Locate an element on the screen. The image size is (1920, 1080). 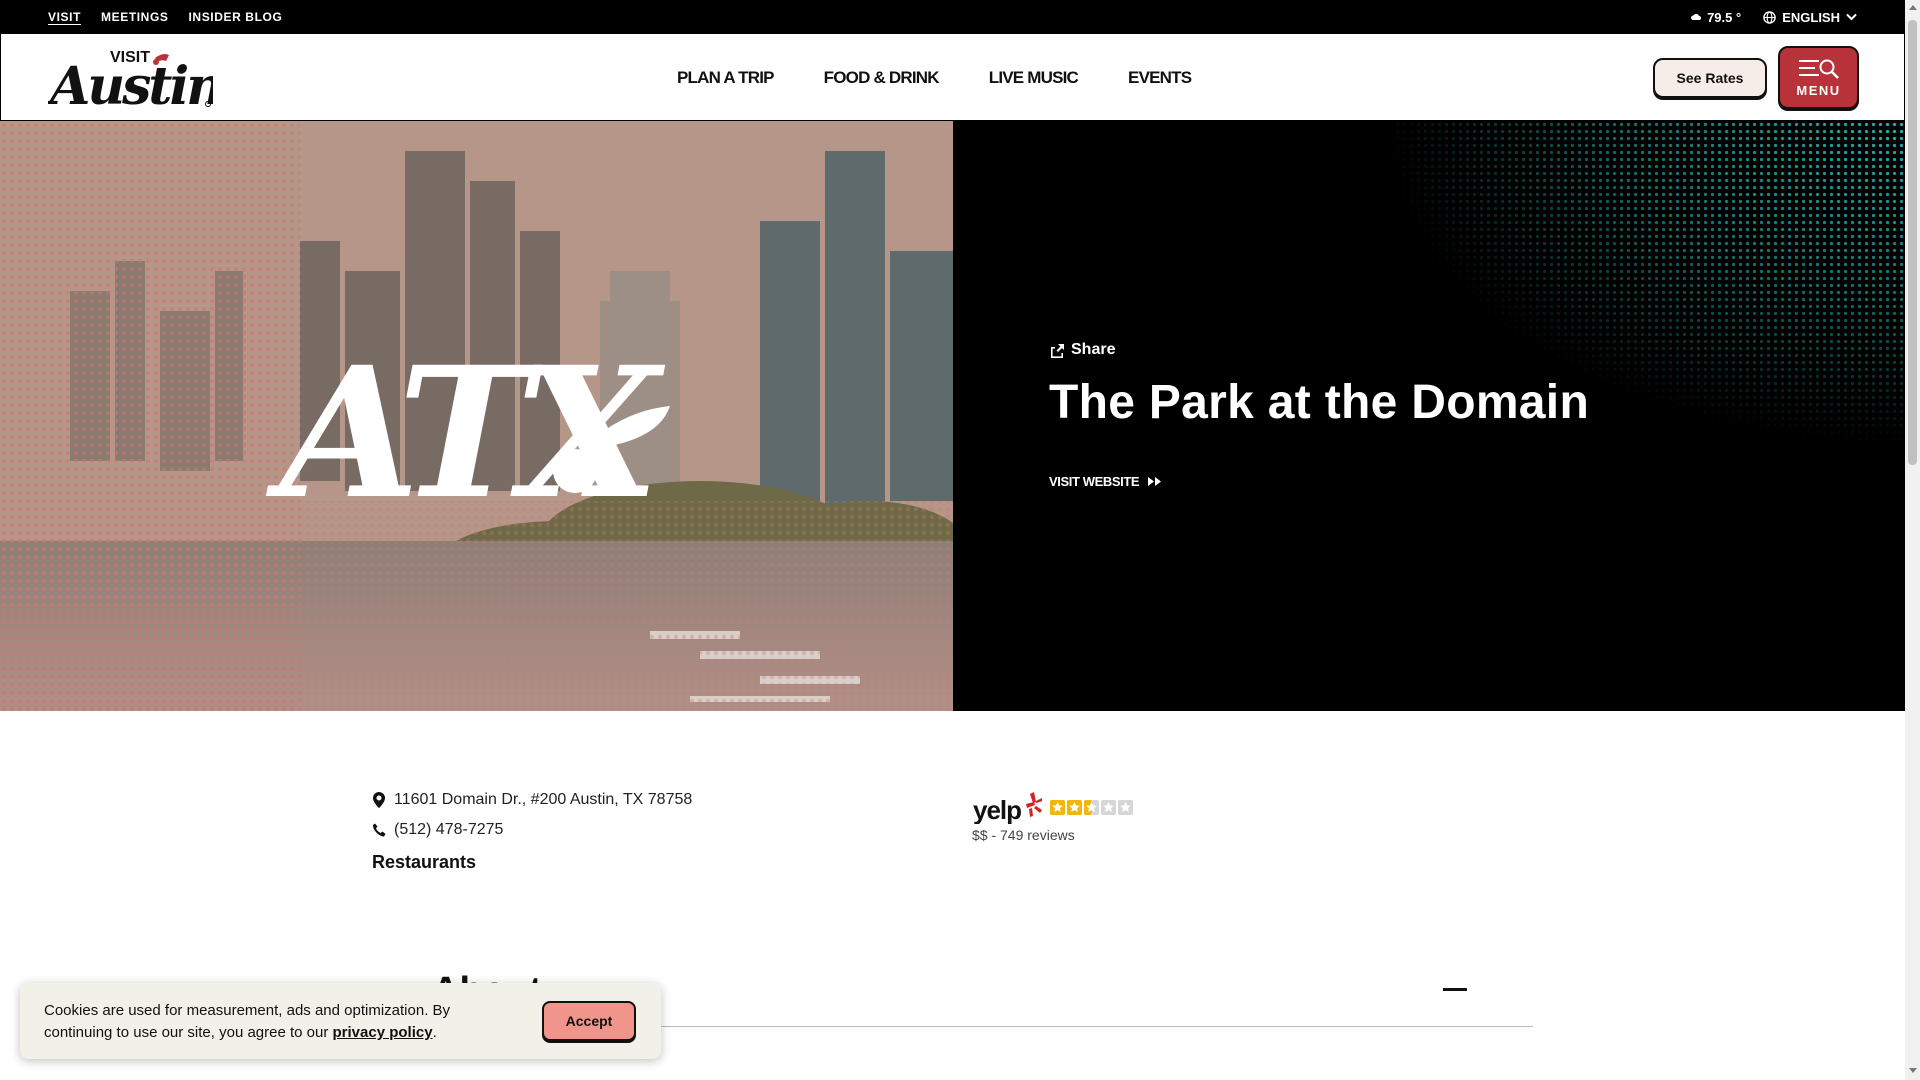
nav-events: EVENTS is located at coordinates (1160, 78).